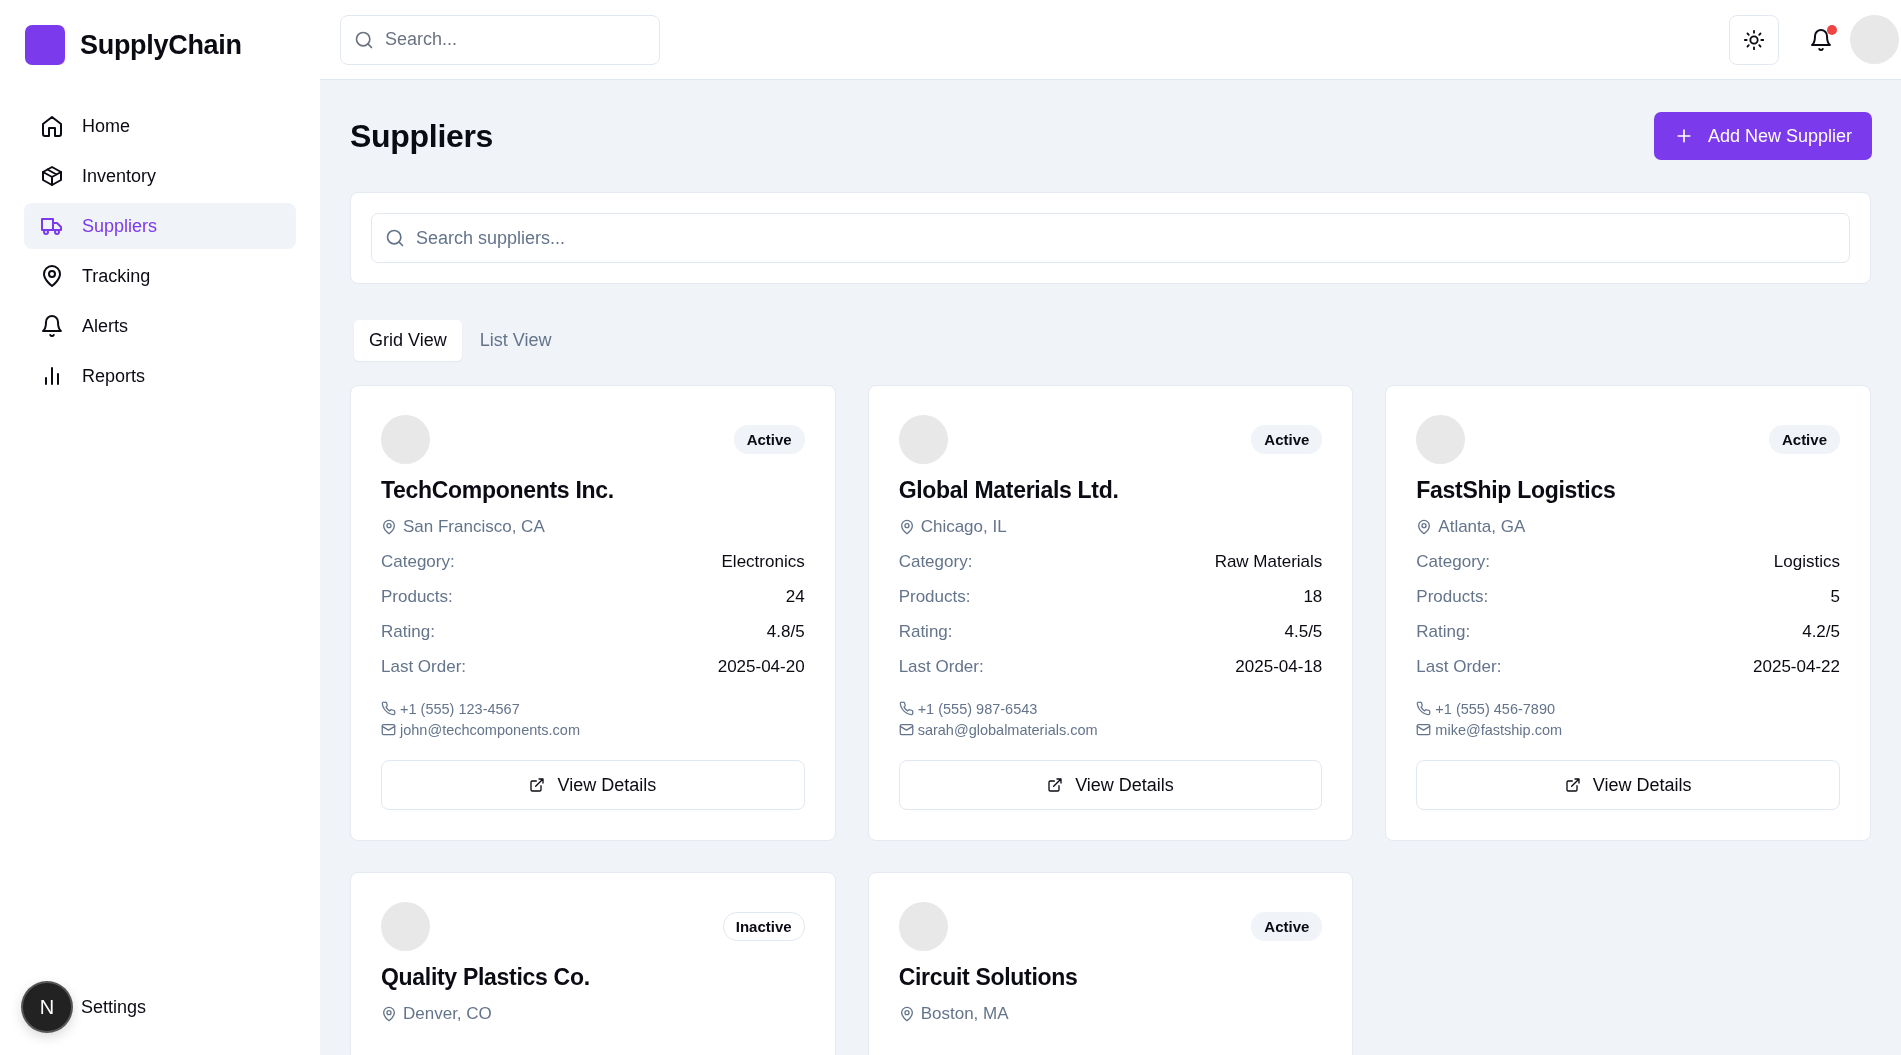  Describe the element at coordinates (761, 666) in the screenshot. I see `detail-value: 2025-04-20` at that location.